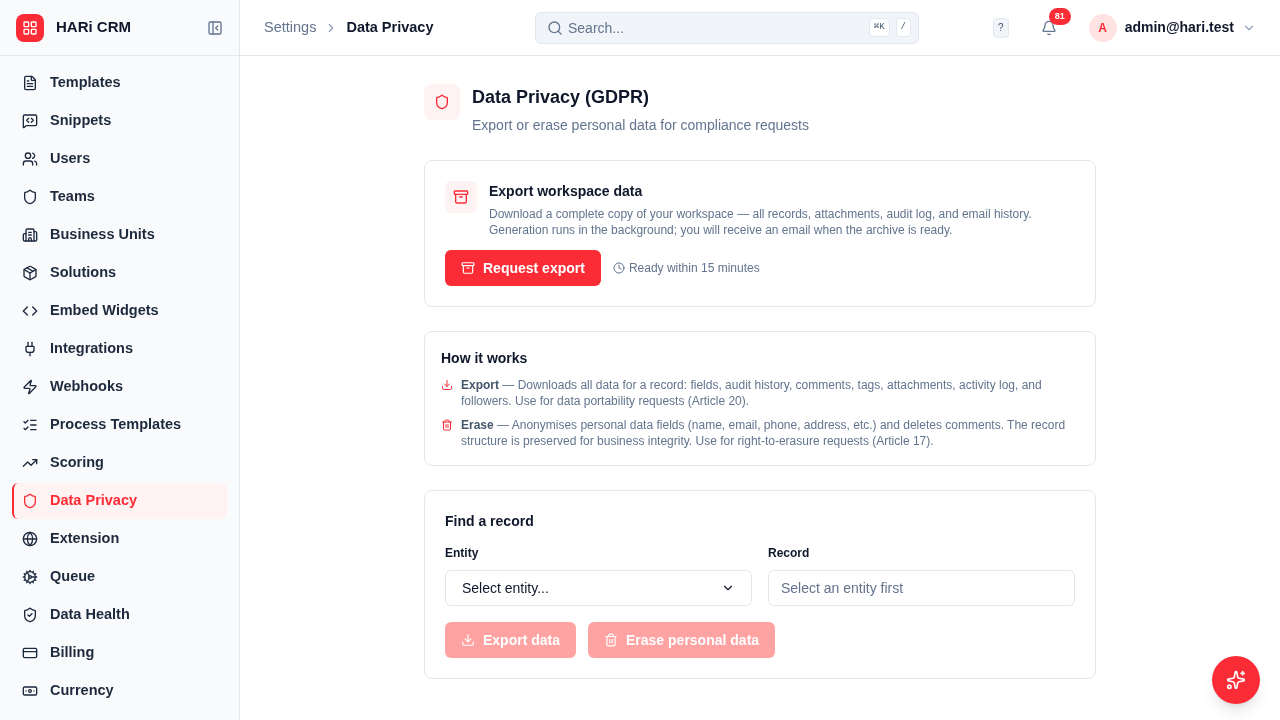  Describe the element at coordinates (119, 653) in the screenshot. I see `sidebar-item: Billing` at that location.